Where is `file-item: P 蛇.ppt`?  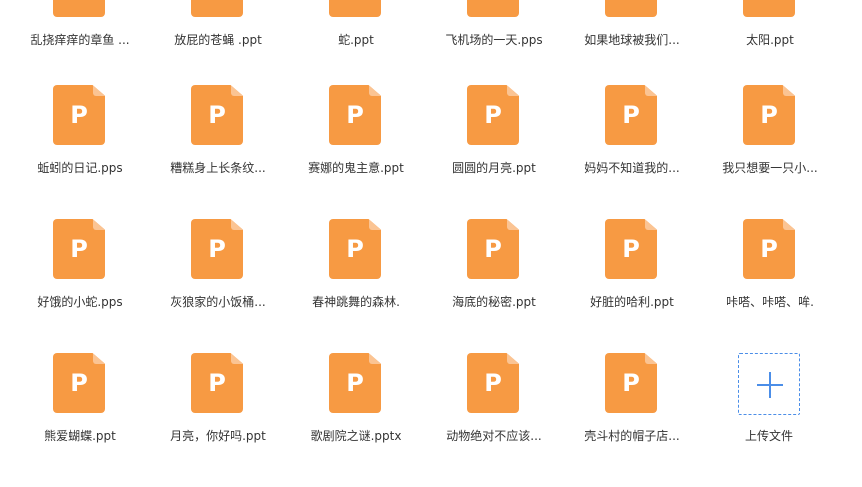
file-item: P 蛇.ppt is located at coordinates (356, 45).